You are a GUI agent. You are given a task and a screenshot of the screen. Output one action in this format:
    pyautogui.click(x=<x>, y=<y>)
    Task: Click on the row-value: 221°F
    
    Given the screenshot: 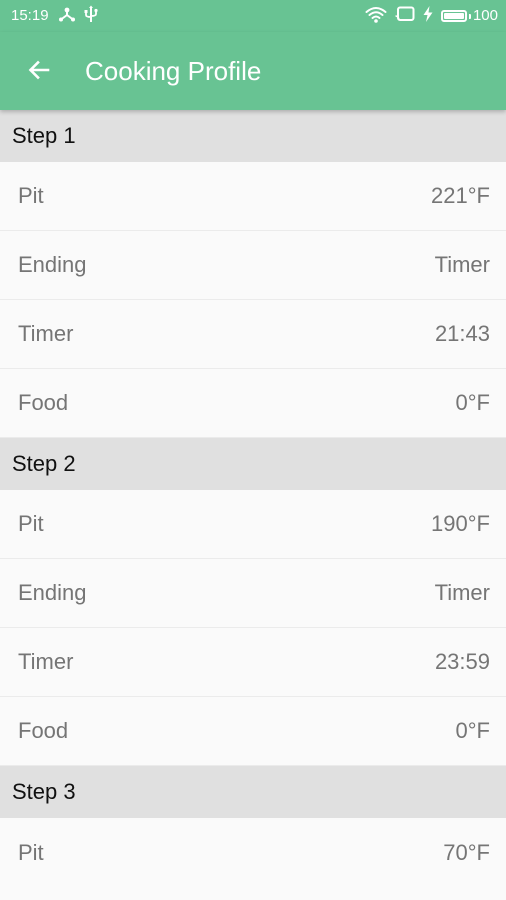 What is the action you would take?
    pyautogui.click(x=460, y=195)
    